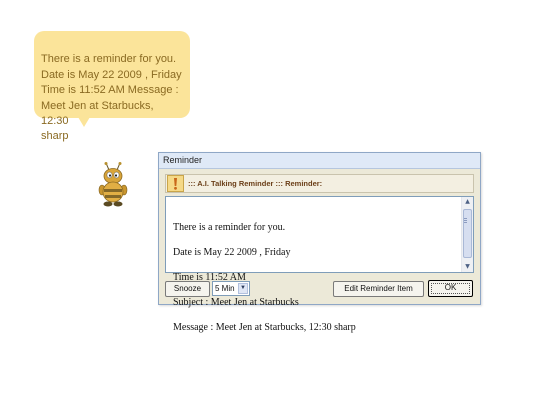 Image resolution: width=540 pixels, height=405 pixels. What do you see at coordinates (378, 289) in the screenshot?
I see `edit-reminder-button: Edit Reminder Item` at bounding box center [378, 289].